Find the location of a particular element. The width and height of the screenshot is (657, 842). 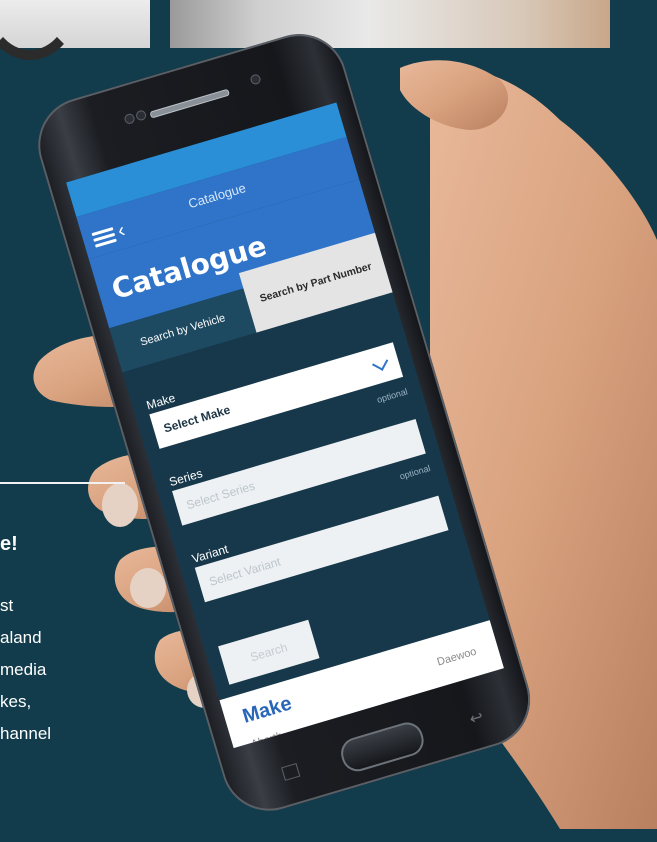

variant-select: Select Variant is located at coordinates (321, 549).